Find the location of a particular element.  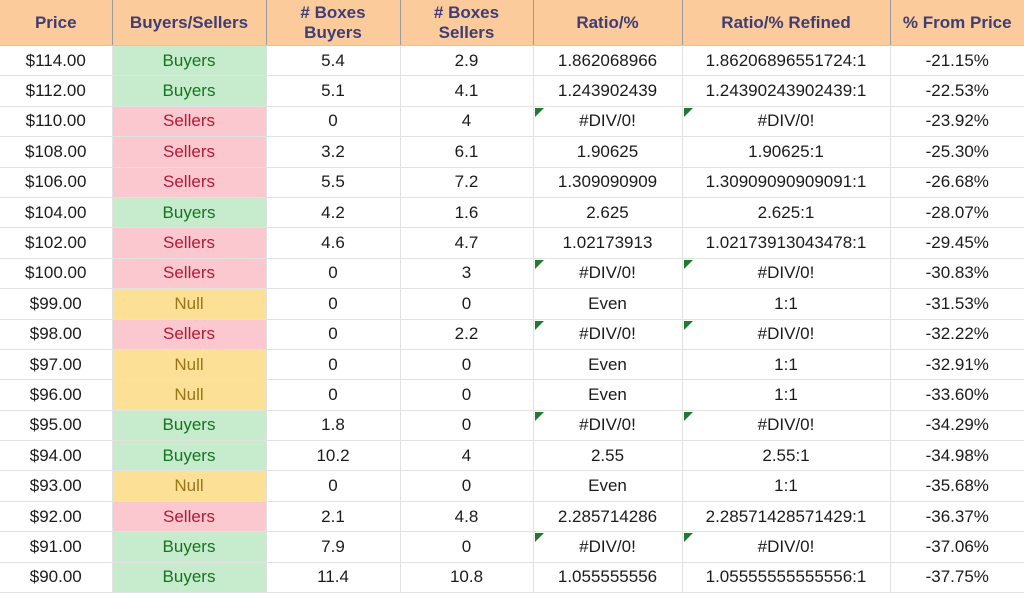

cell-pct_price: -37.75% is located at coordinates (957, 577).